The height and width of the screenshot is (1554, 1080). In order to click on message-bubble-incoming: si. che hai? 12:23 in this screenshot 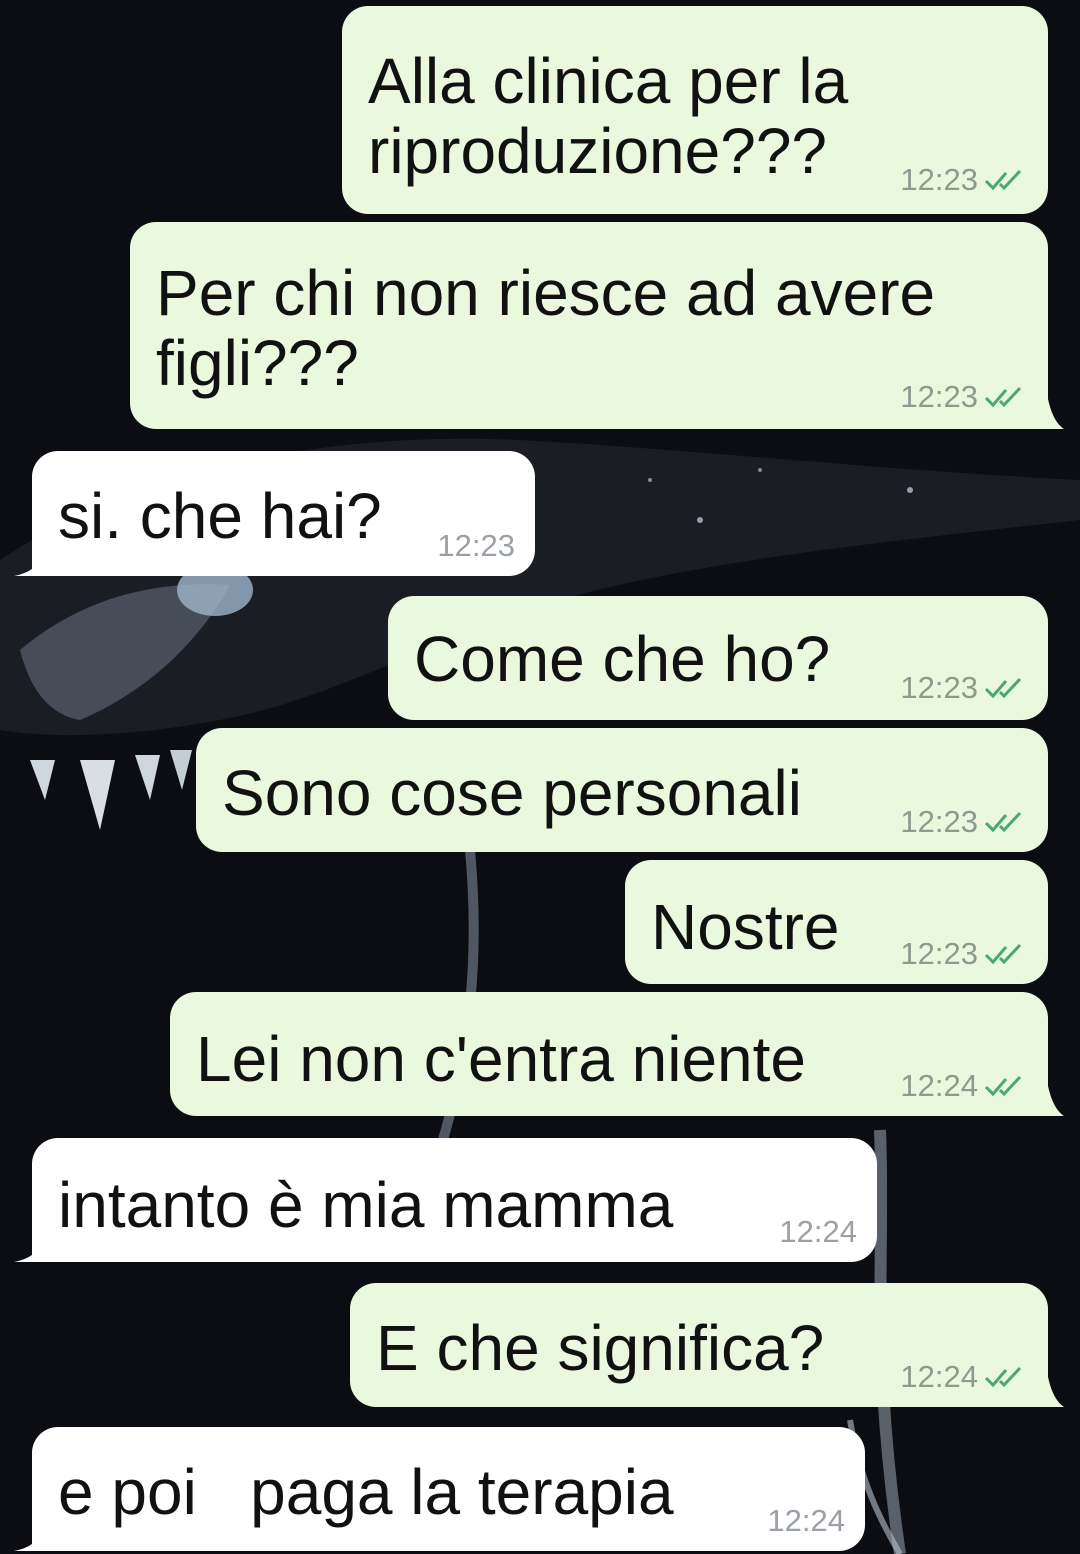, I will do `click(283, 513)`.